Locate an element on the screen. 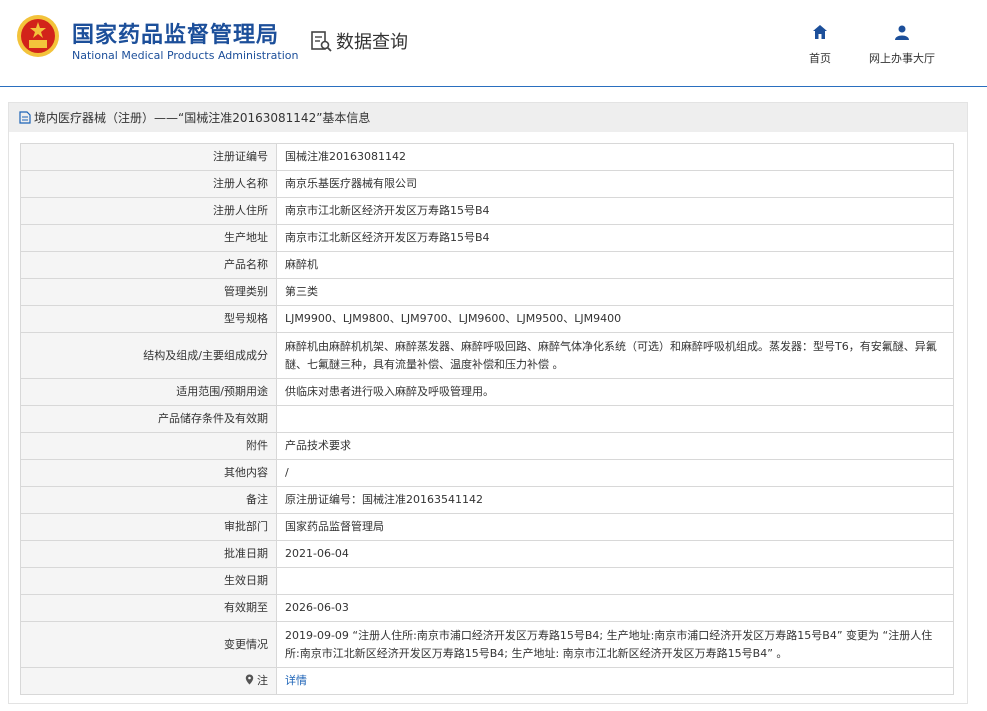  field-label: 批准日期 is located at coordinates (148, 554).